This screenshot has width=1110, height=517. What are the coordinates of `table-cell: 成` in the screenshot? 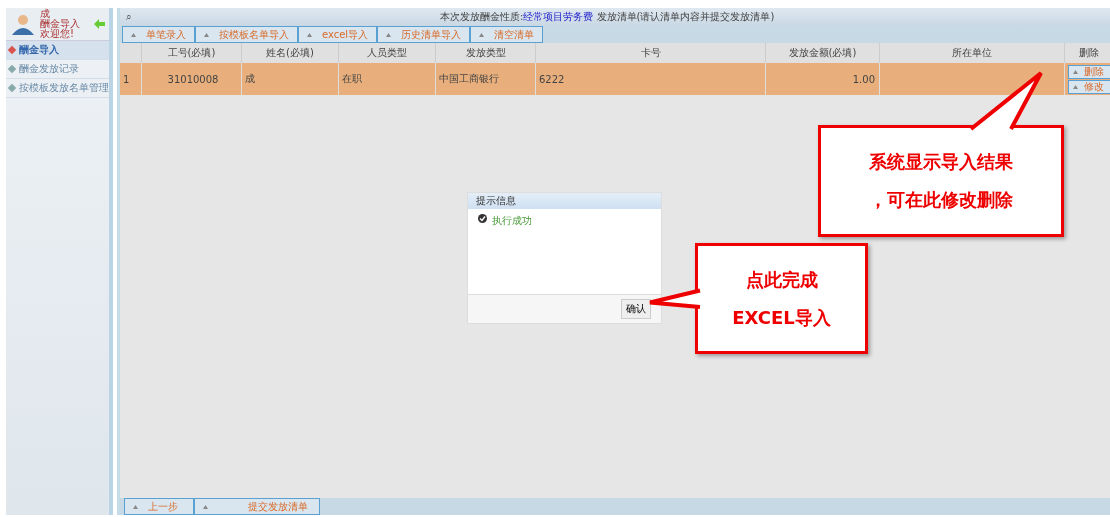 It's located at (290, 79).